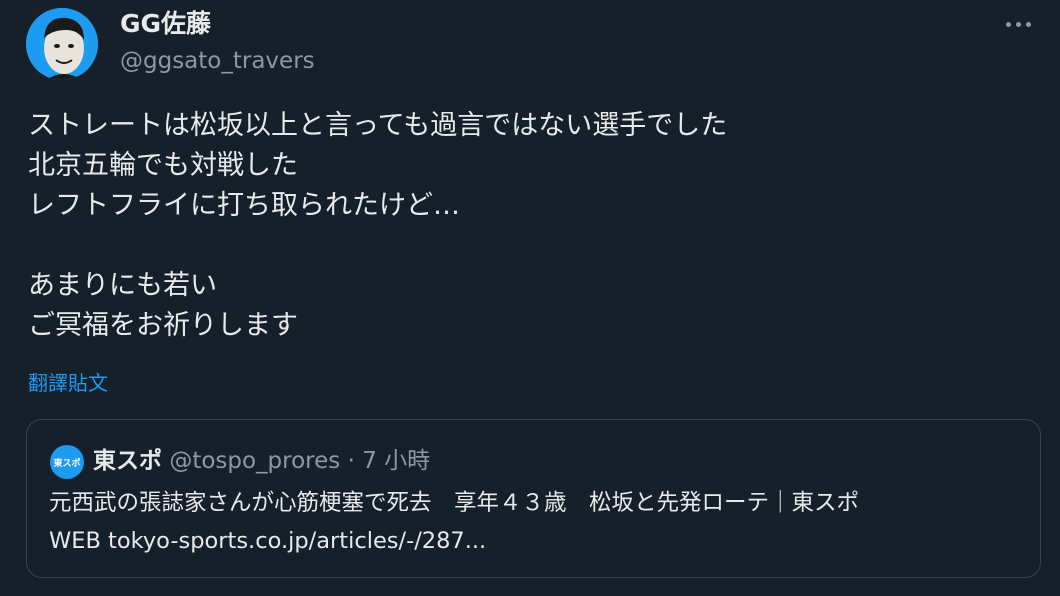  I want to click on quote-timestamp: 7 小時, so click(396, 461).